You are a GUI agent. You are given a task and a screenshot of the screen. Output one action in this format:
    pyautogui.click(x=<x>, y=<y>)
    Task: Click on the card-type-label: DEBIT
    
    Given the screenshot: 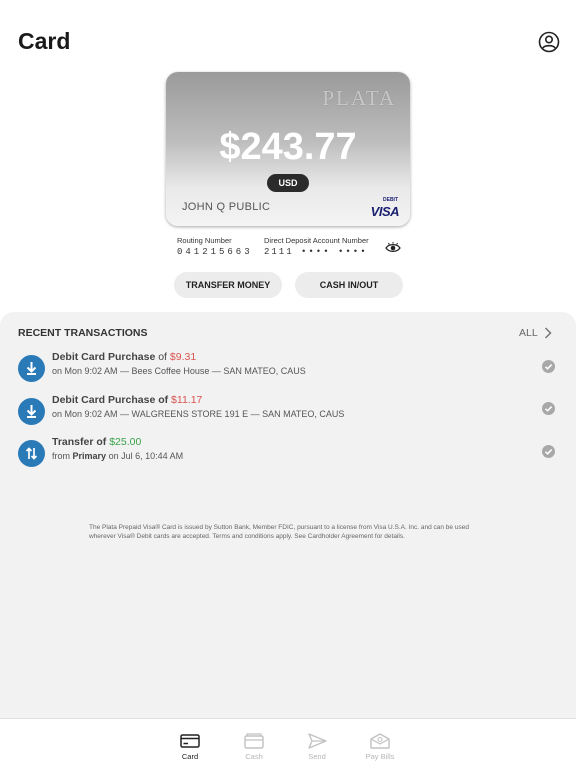 What is the action you would take?
    pyautogui.click(x=390, y=200)
    